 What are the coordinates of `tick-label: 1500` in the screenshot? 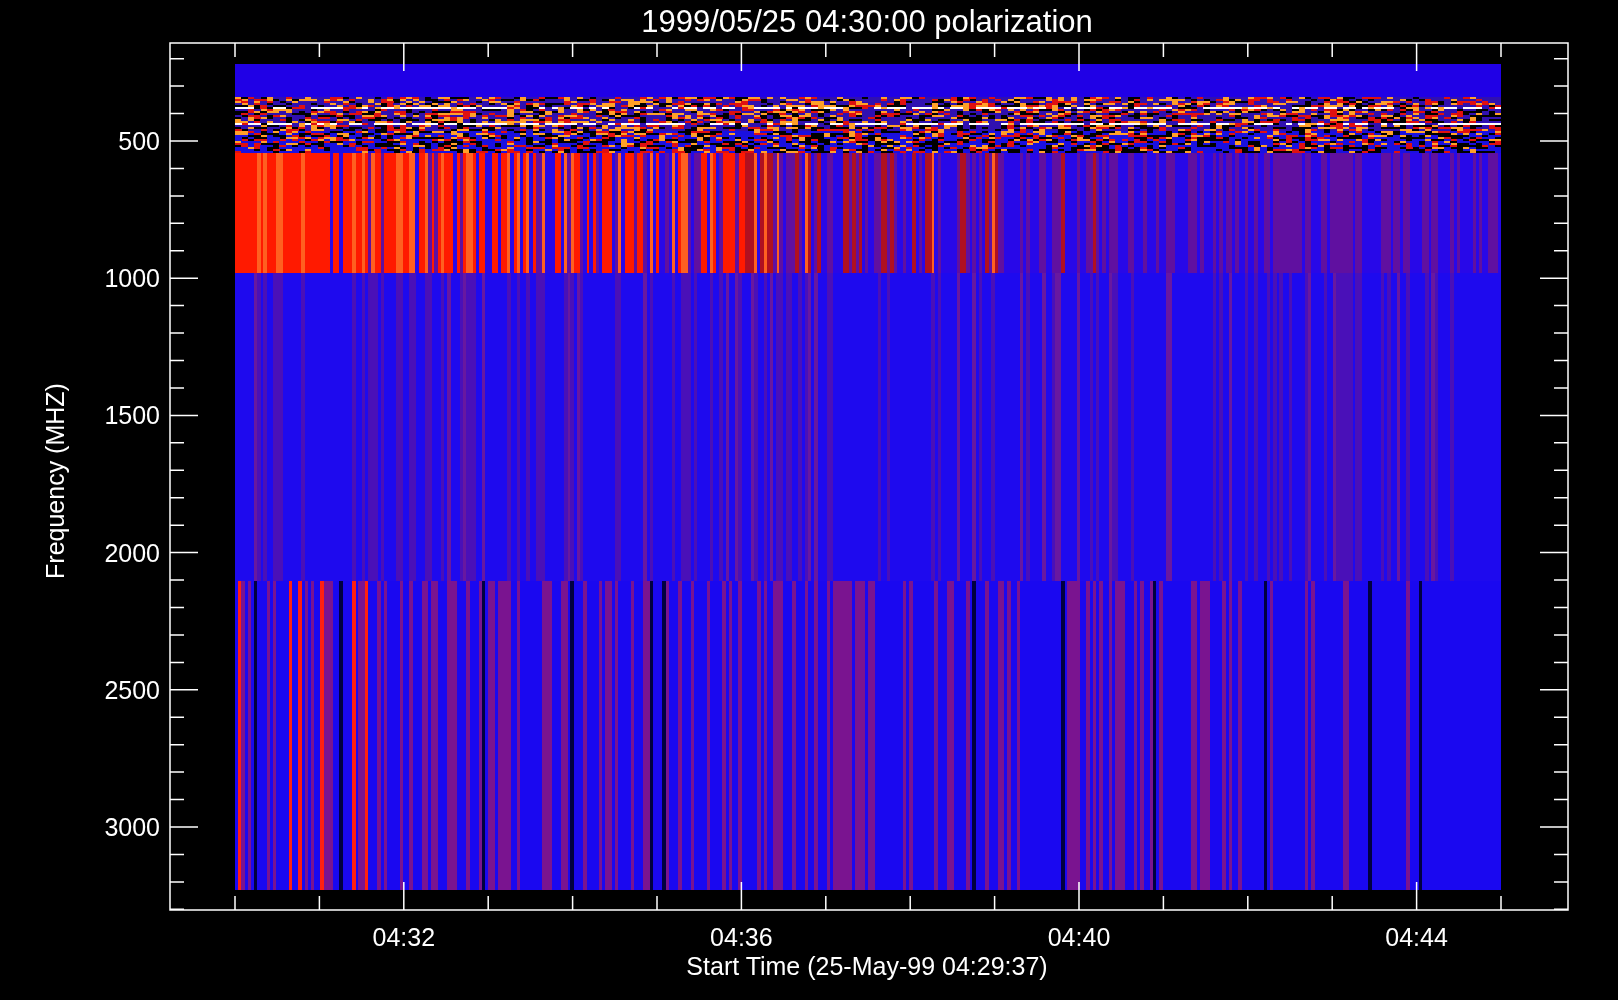 It's located at (132, 415).